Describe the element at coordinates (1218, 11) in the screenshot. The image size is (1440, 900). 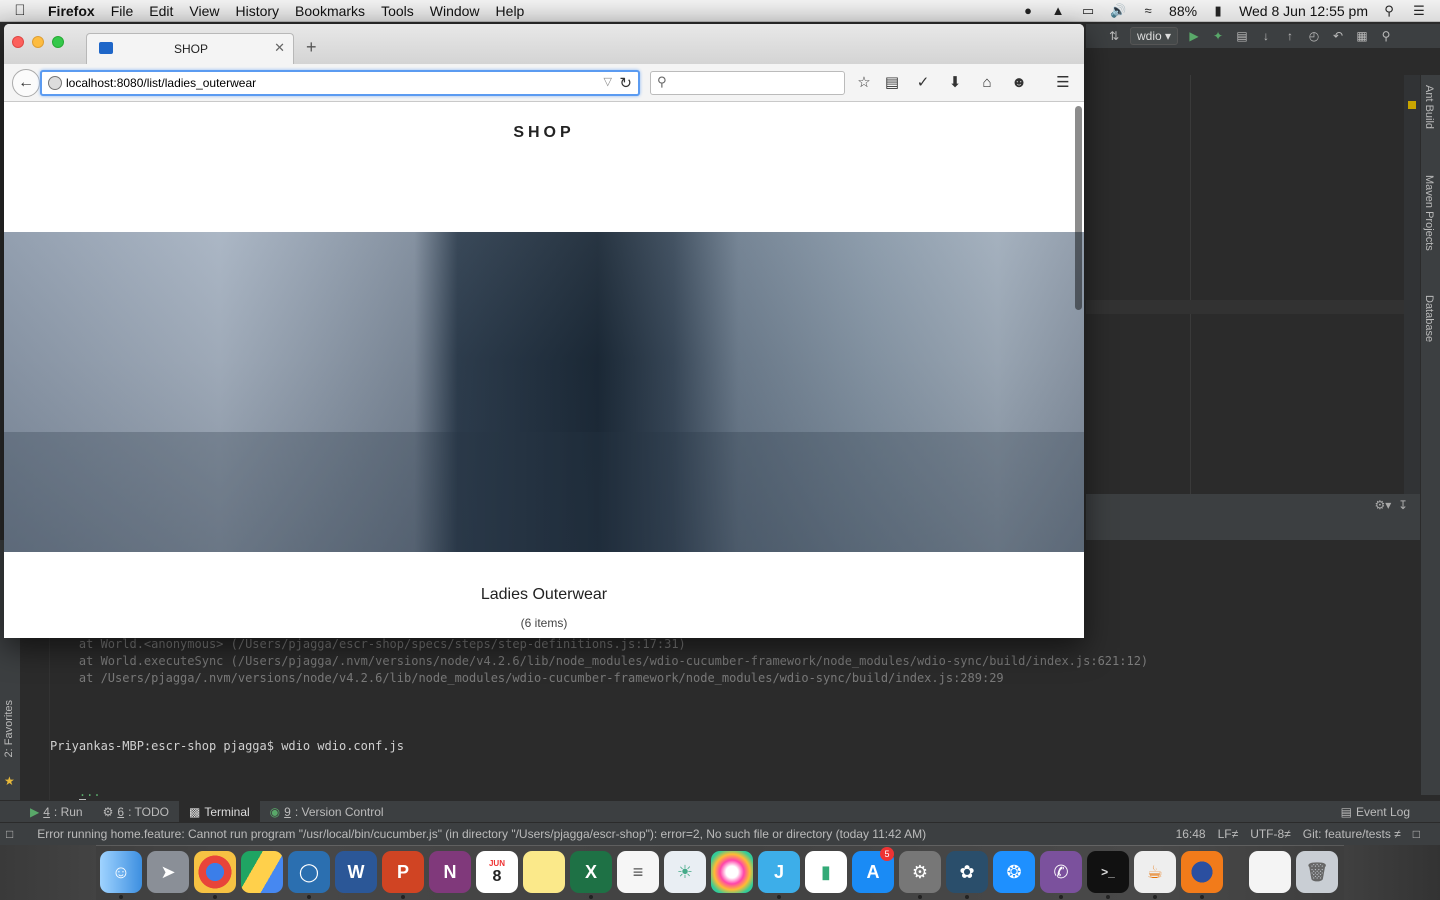
I see `battery-icon: ▮` at that location.